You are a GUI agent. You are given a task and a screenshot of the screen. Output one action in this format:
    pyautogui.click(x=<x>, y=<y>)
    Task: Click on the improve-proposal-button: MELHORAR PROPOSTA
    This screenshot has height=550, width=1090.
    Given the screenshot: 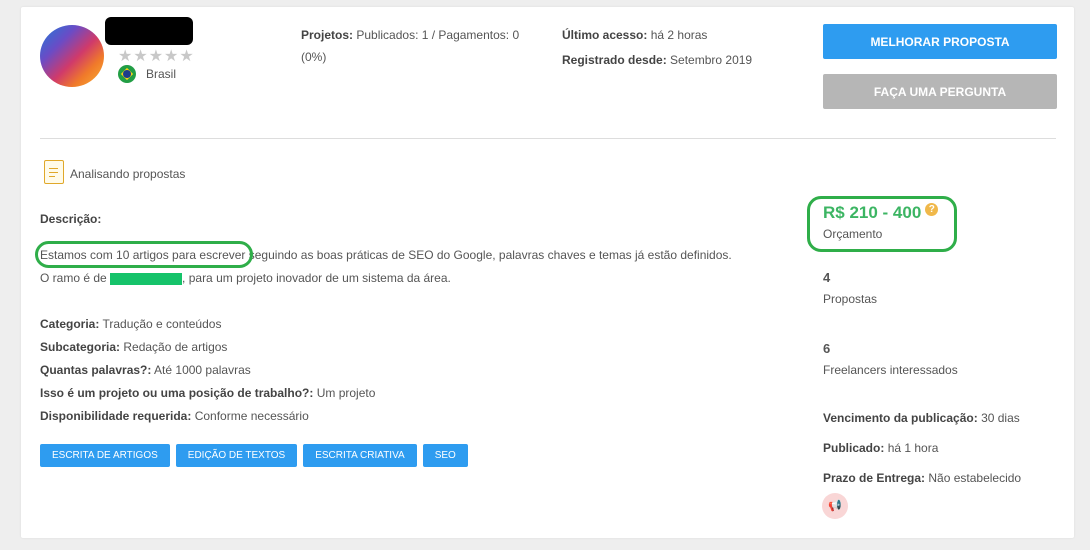 What is the action you would take?
    pyautogui.click(x=940, y=41)
    